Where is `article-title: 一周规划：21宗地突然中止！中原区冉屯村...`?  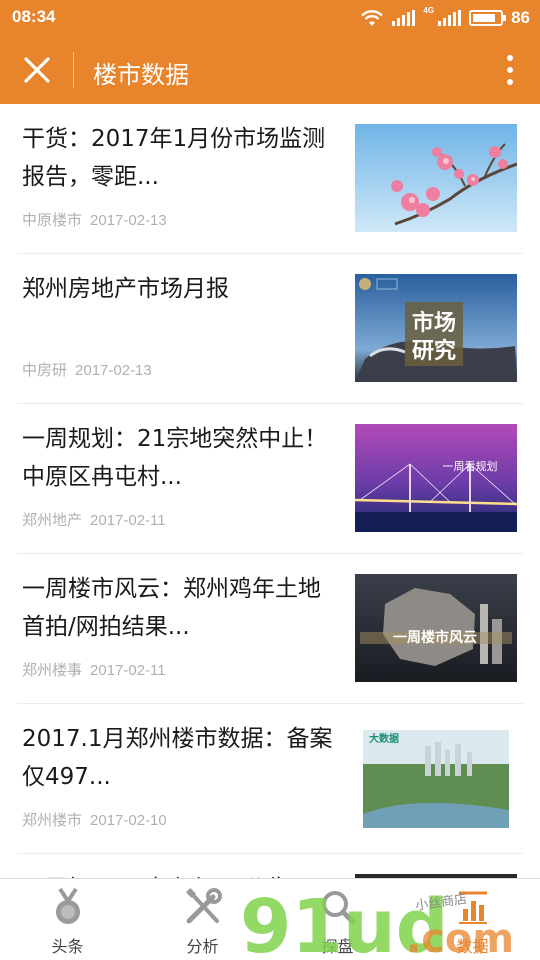 article-title: 一周规划：21宗地突然中止！中原区冉屯村... is located at coordinates (175, 458).